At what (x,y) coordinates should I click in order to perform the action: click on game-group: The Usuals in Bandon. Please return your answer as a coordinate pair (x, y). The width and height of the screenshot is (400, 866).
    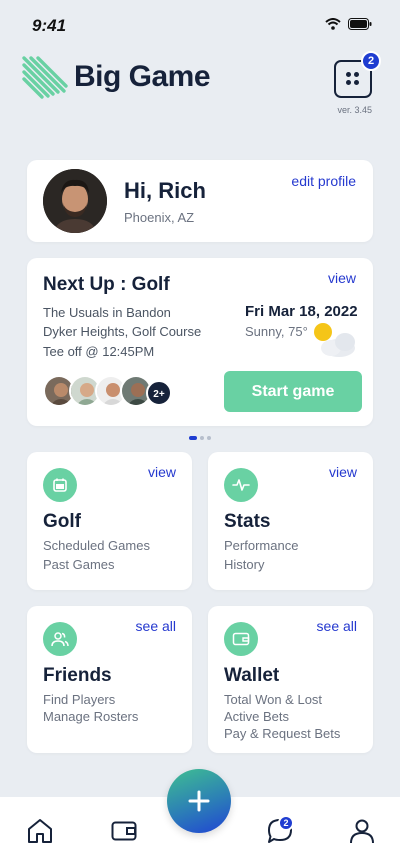
    Looking at the image, I should click on (107, 312).